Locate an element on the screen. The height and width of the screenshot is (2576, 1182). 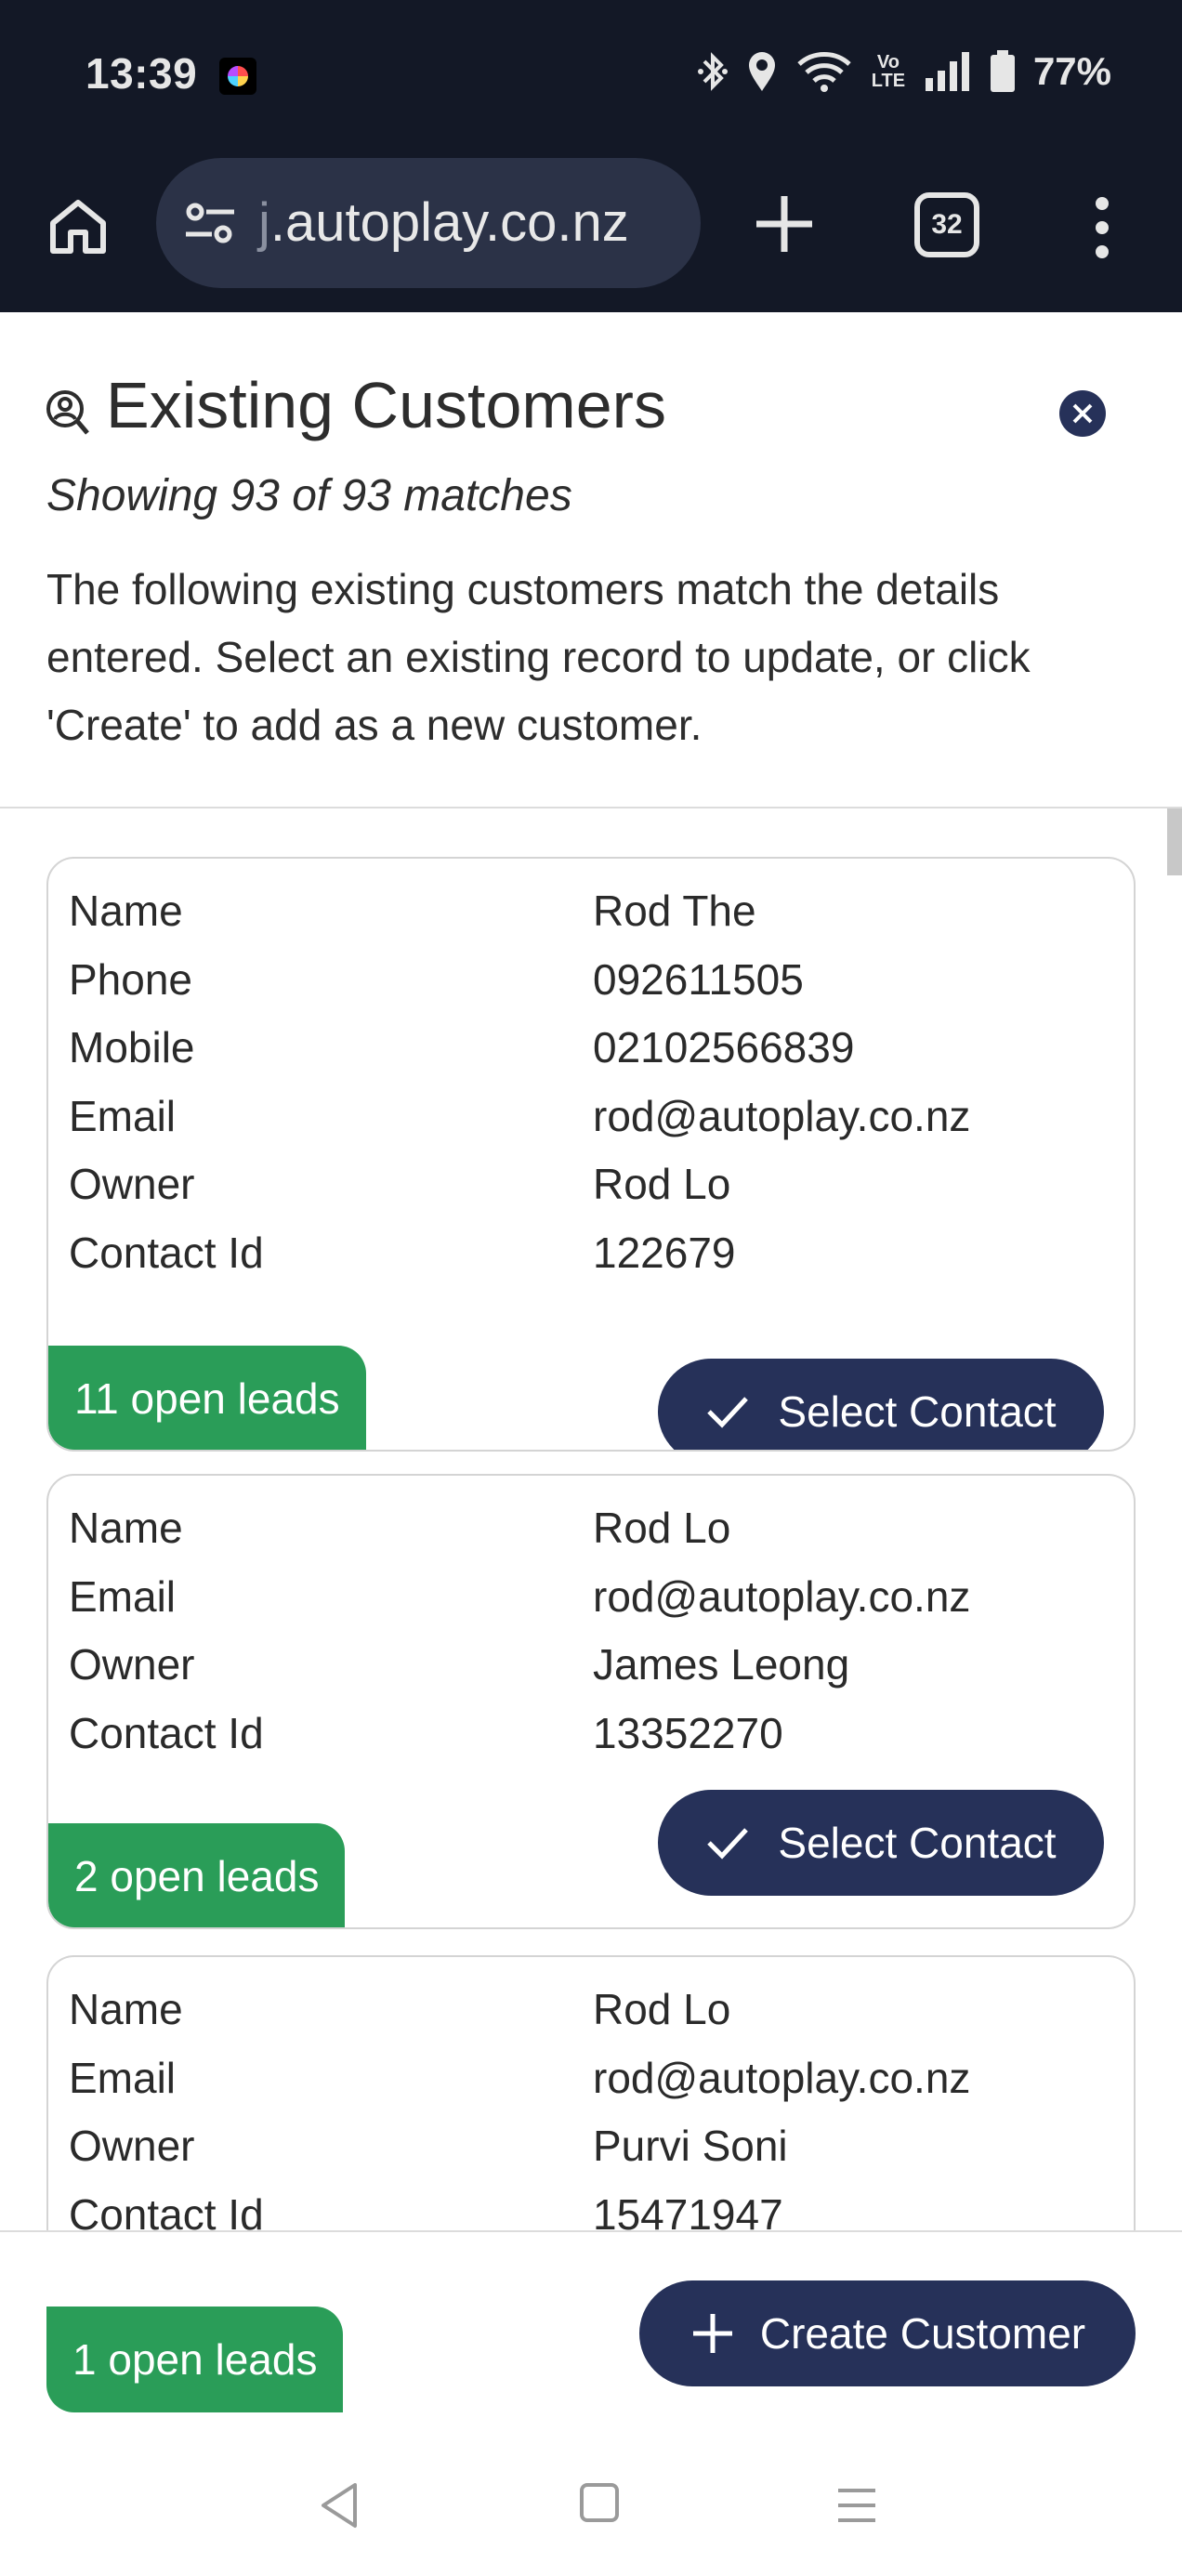
open-leads-badge: 11 open leads is located at coordinates (207, 1398).